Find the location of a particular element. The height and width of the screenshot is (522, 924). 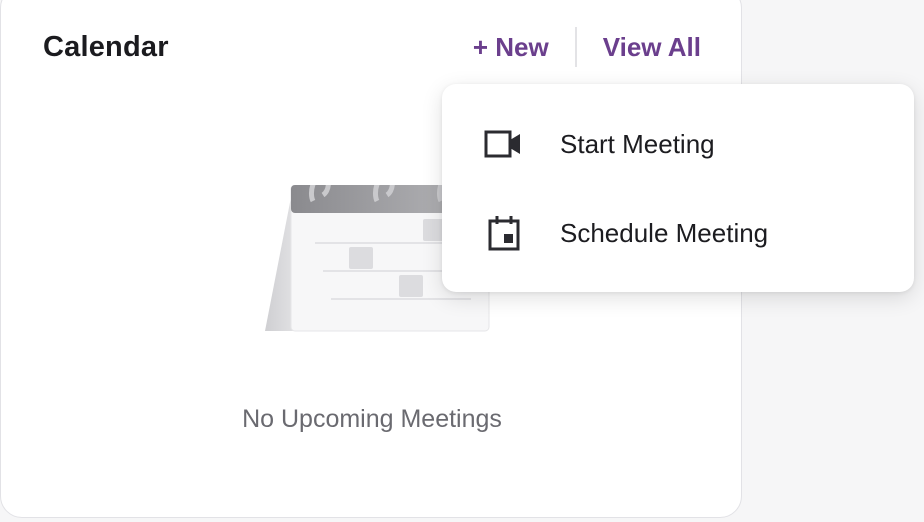

header-divider is located at coordinates (575, 47).